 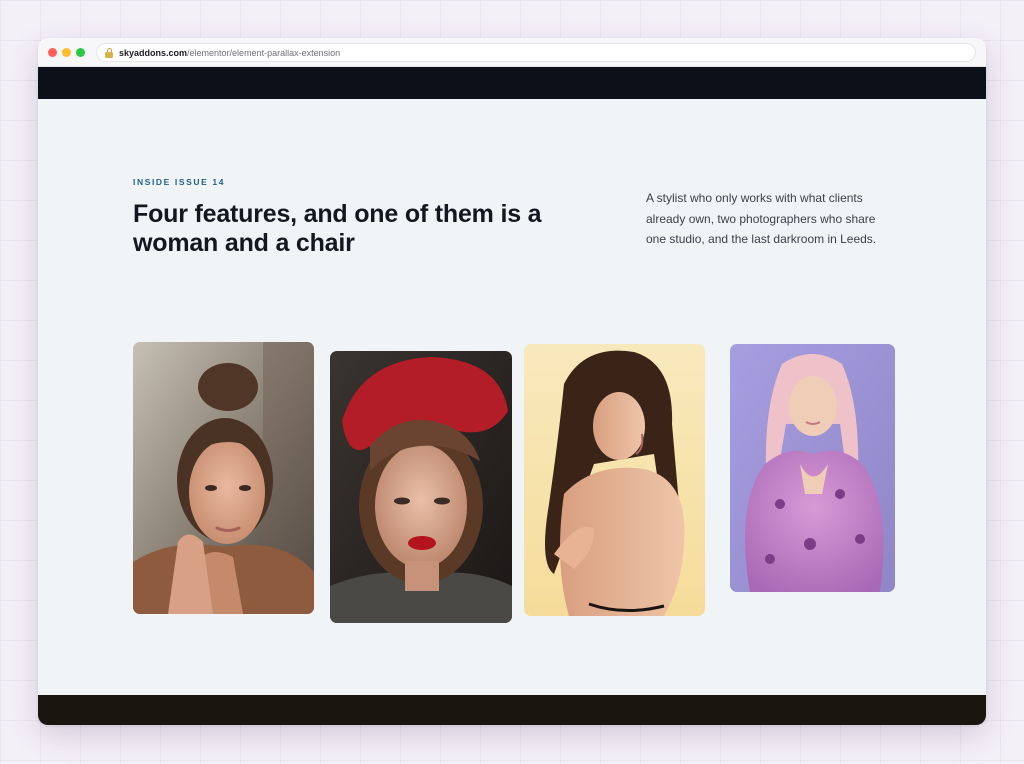 What do you see at coordinates (52, 52) in the screenshot?
I see `close-window-button` at bounding box center [52, 52].